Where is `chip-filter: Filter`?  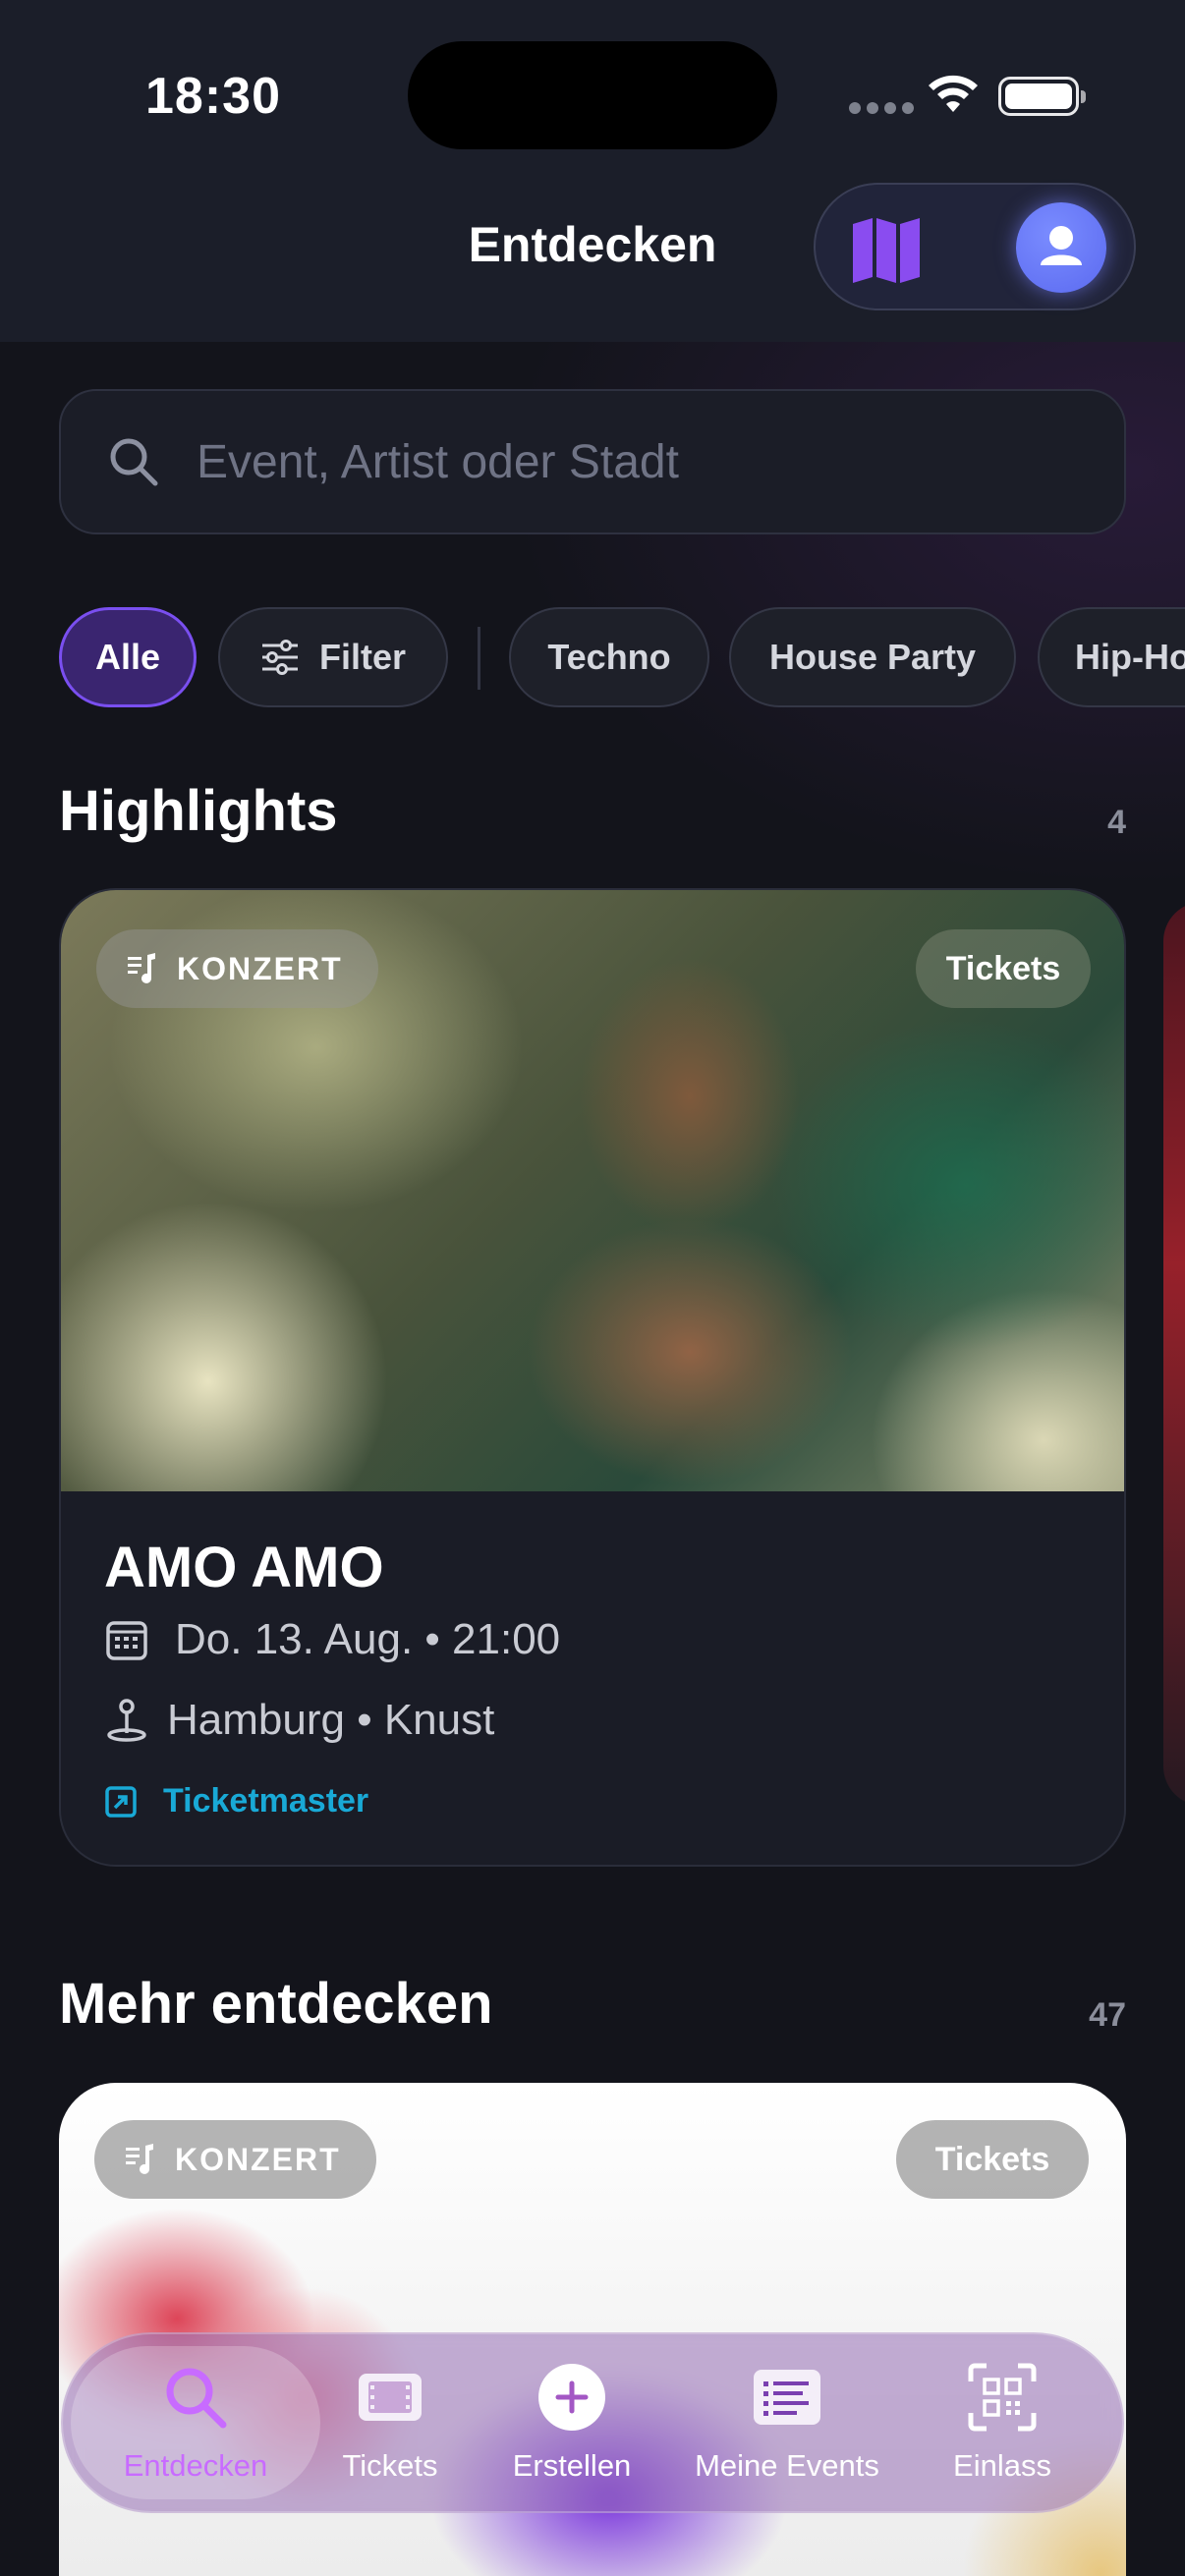
chip-filter: Filter is located at coordinates (333, 657).